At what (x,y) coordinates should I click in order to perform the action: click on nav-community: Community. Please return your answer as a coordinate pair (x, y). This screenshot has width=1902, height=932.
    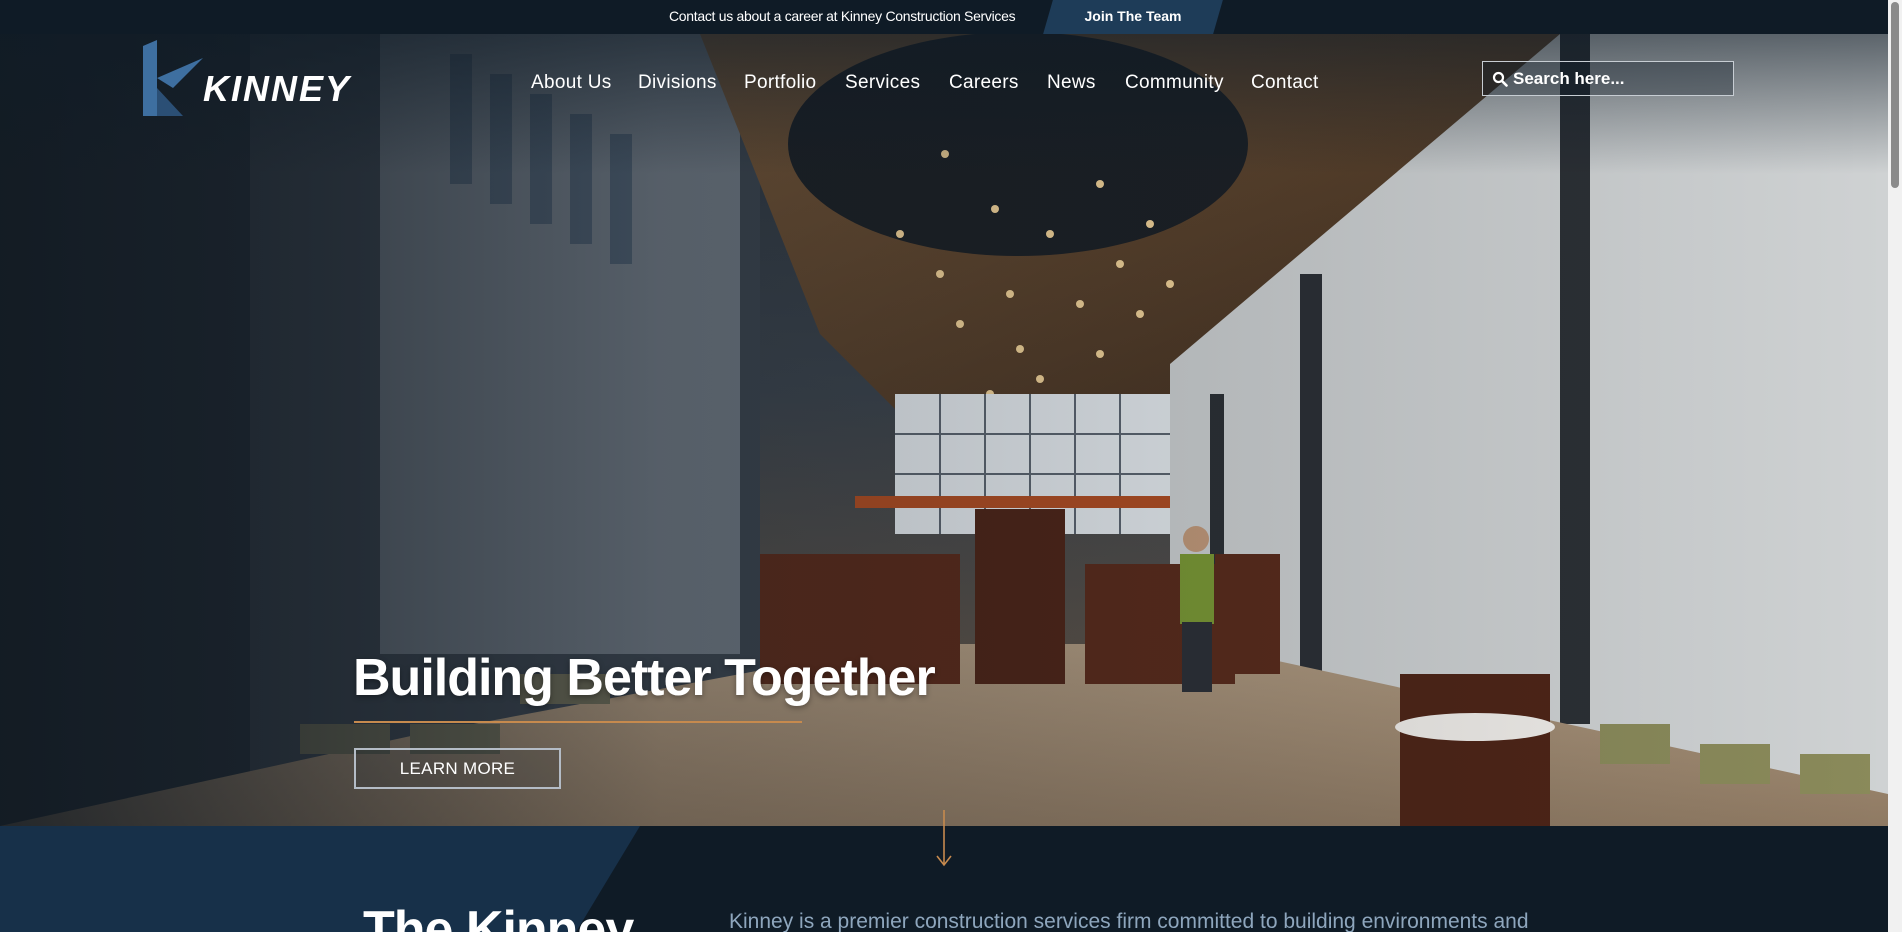
    Looking at the image, I should click on (1174, 83).